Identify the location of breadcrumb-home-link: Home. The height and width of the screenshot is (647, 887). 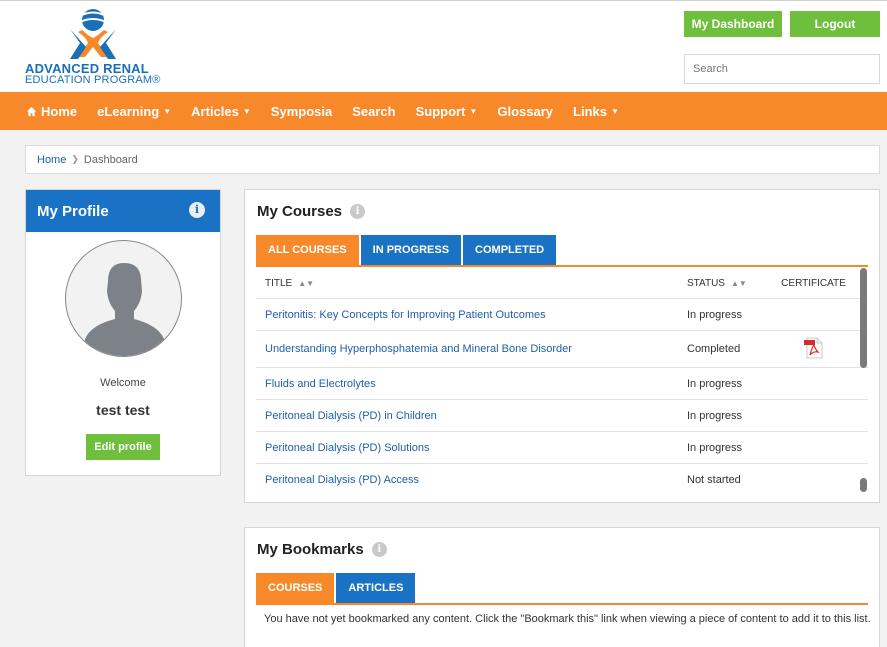
(51, 160).